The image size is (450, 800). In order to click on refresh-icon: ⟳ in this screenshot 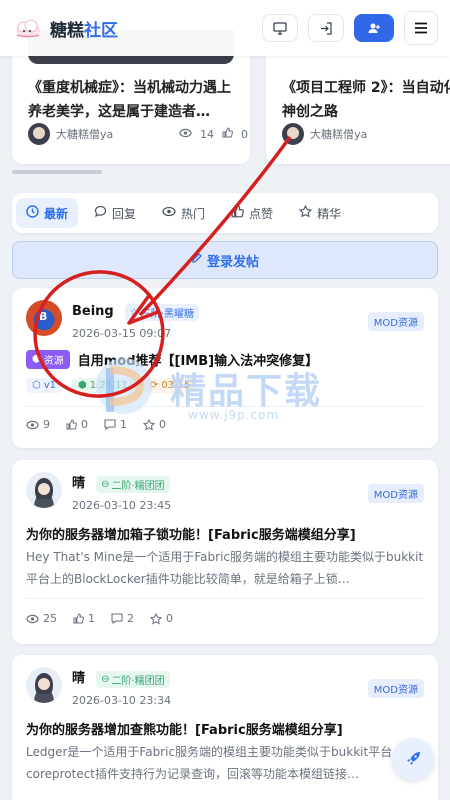, I will do `click(154, 385)`.